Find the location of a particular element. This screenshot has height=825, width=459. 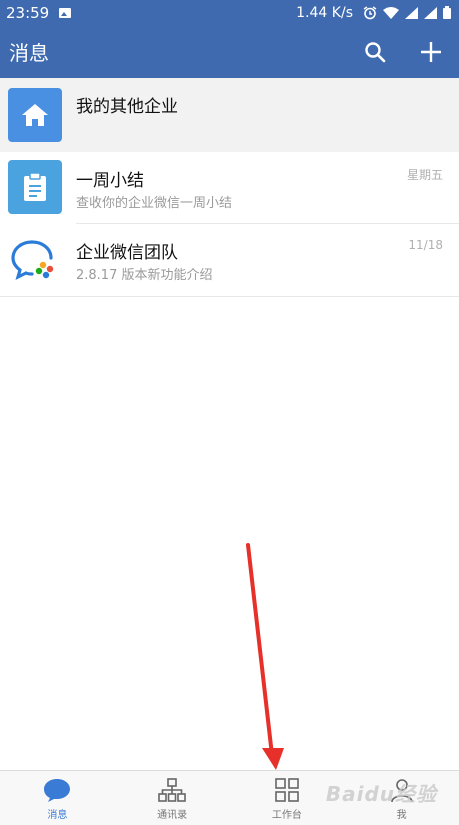

alarm-icon is located at coordinates (370, 12).